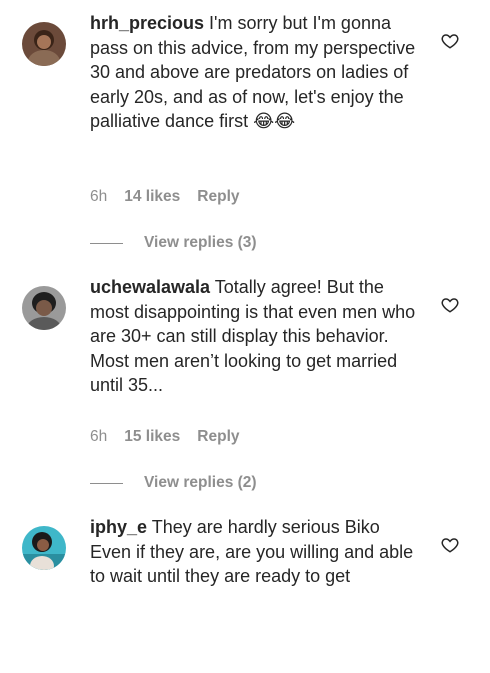 The width and height of the screenshot is (490, 673). What do you see at coordinates (152, 197) in the screenshot?
I see `likes-count: 14 likes` at bounding box center [152, 197].